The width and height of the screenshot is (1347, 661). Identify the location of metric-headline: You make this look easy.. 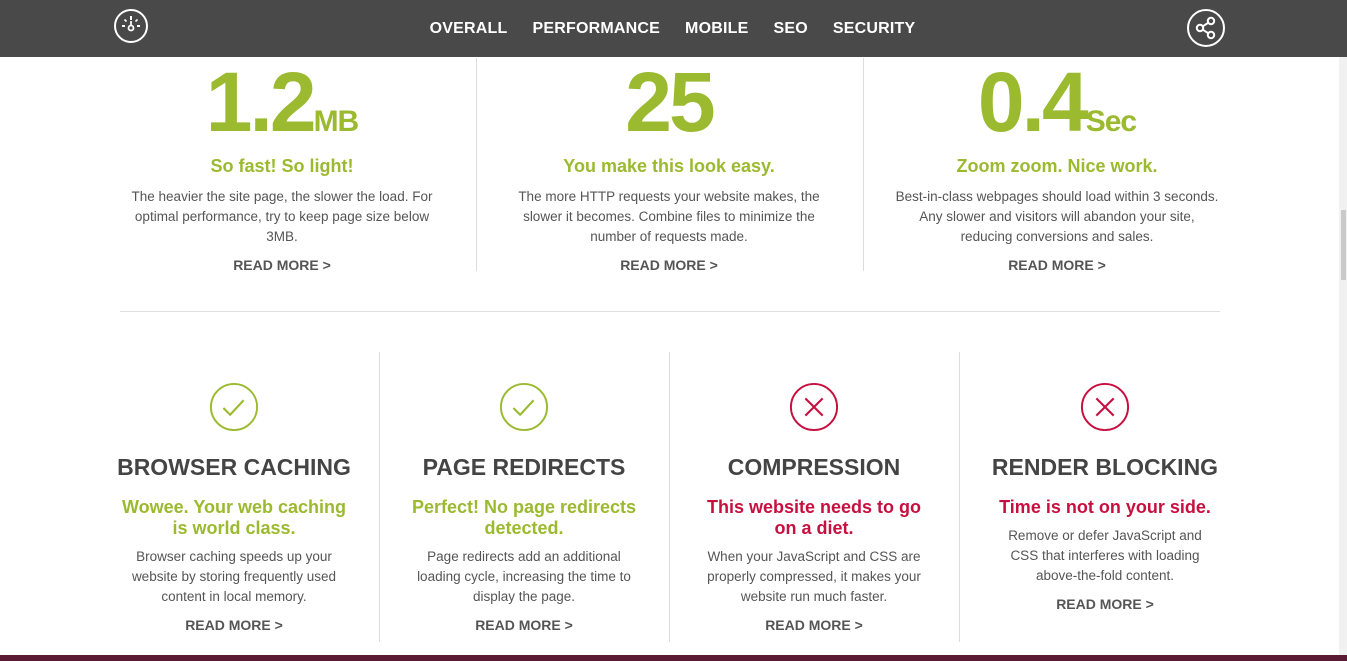
(669, 166).